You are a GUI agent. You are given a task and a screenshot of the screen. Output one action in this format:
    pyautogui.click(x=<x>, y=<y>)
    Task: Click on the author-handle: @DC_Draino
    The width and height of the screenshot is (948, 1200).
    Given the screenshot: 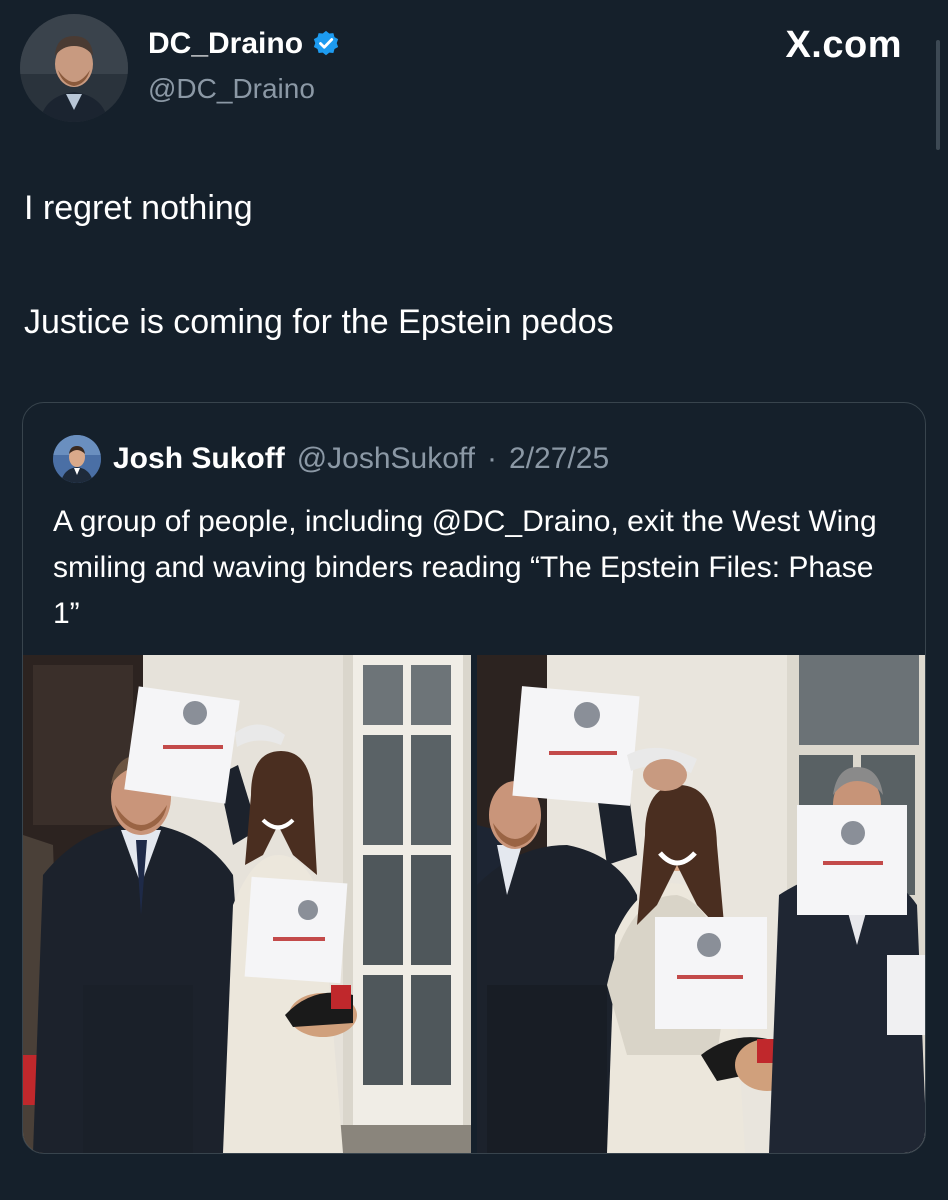 What is the action you would take?
    pyautogui.click(x=231, y=89)
    